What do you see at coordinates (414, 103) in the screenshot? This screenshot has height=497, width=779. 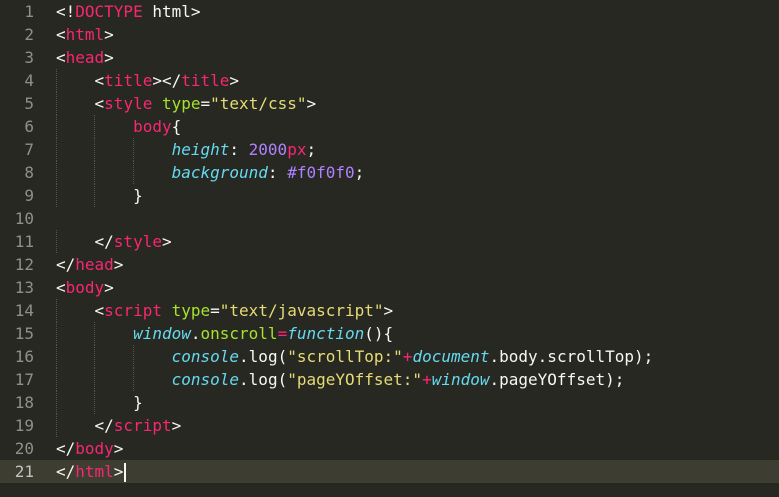 I see `code-line: <style type="text/css">` at bounding box center [414, 103].